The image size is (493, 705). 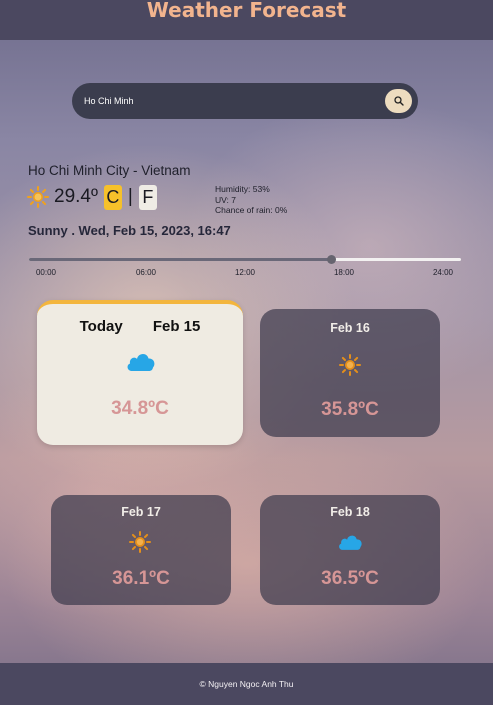 I want to click on app-footer: © Nguyen Ngoc Anh Thu, so click(x=246, y=684).